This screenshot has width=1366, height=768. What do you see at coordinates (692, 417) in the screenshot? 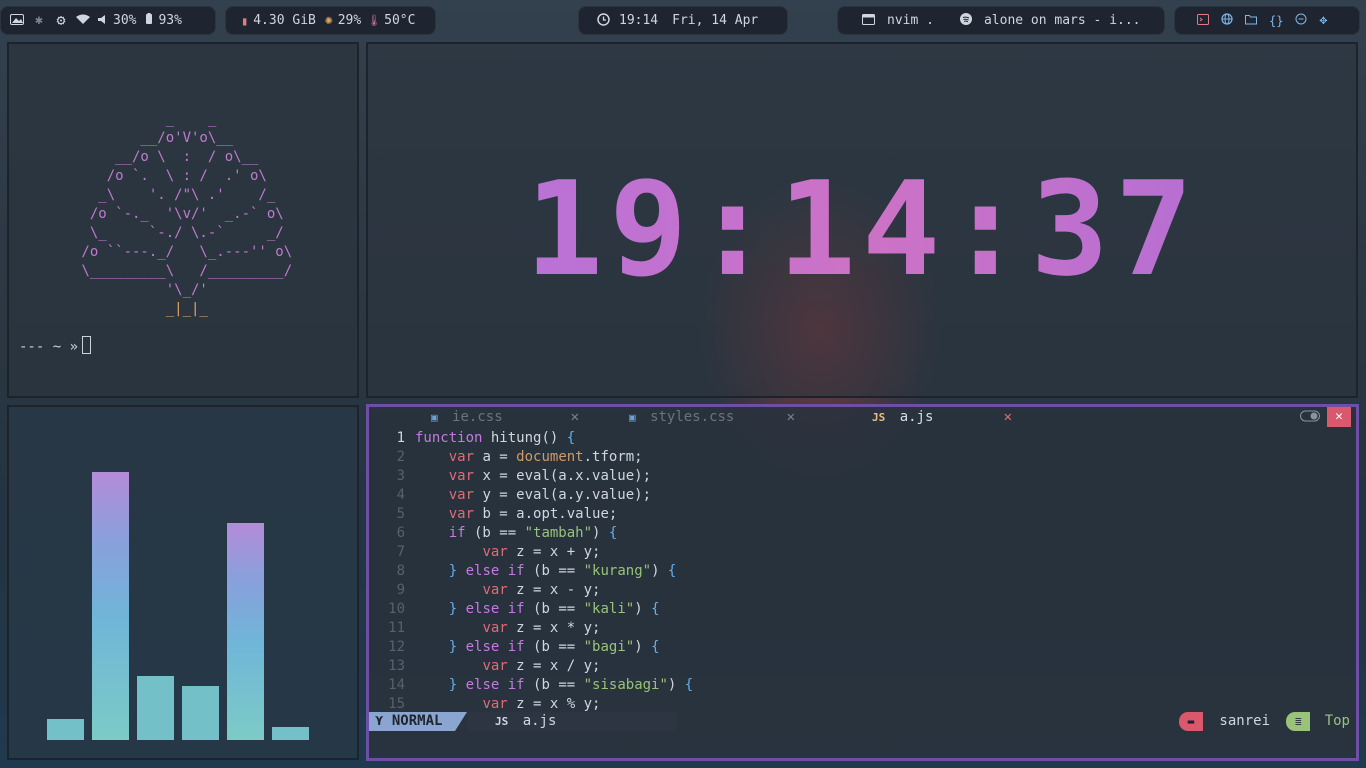
I see `tab-label: styles.css` at bounding box center [692, 417].